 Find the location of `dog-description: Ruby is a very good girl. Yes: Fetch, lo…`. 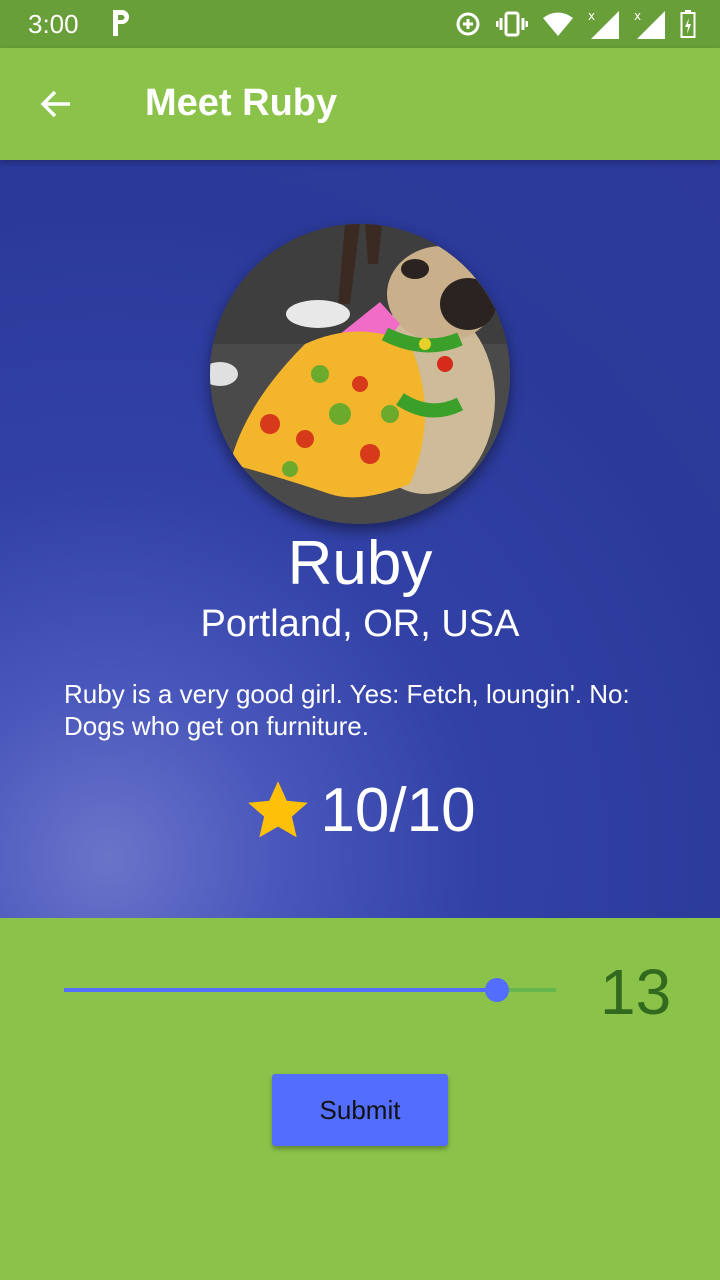

dog-description: Ruby is a very good girl. Yes: Fetch, lo… is located at coordinates (347, 710).